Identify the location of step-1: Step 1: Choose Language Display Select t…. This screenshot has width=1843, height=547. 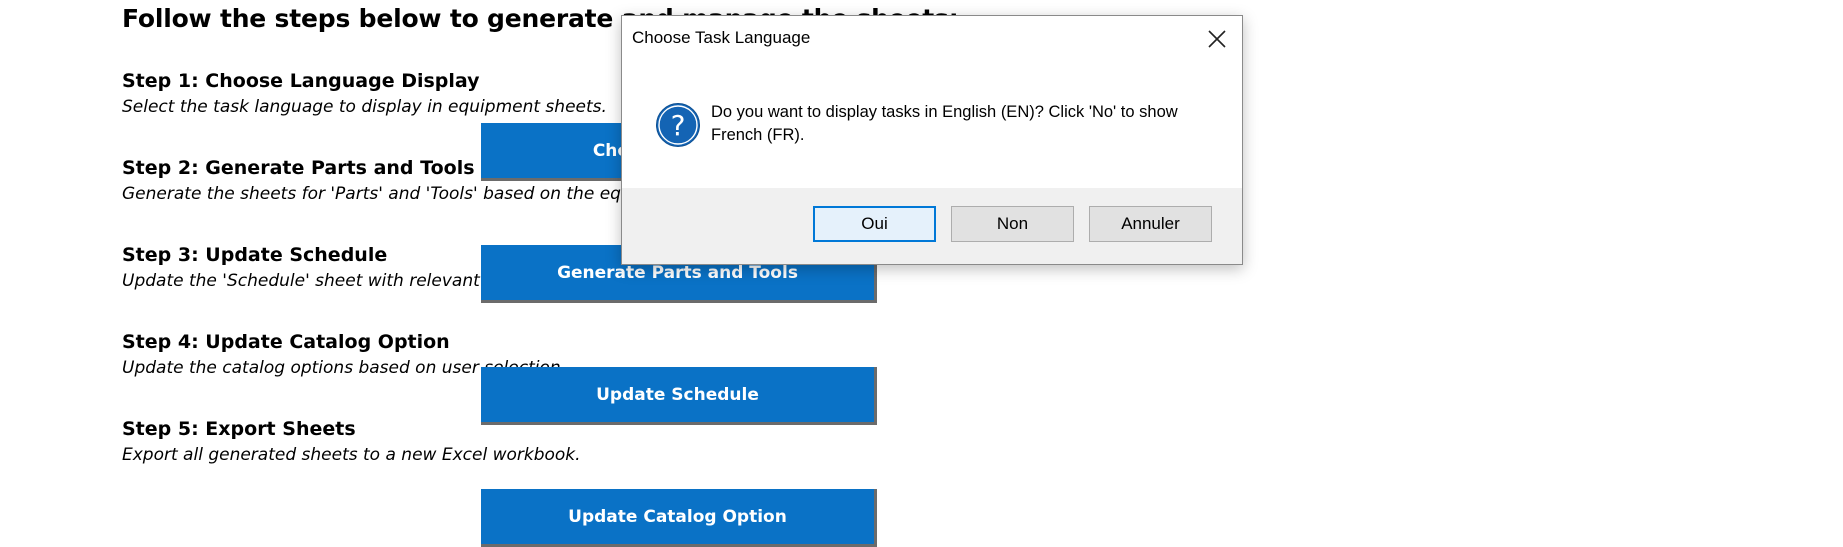
(364, 93).